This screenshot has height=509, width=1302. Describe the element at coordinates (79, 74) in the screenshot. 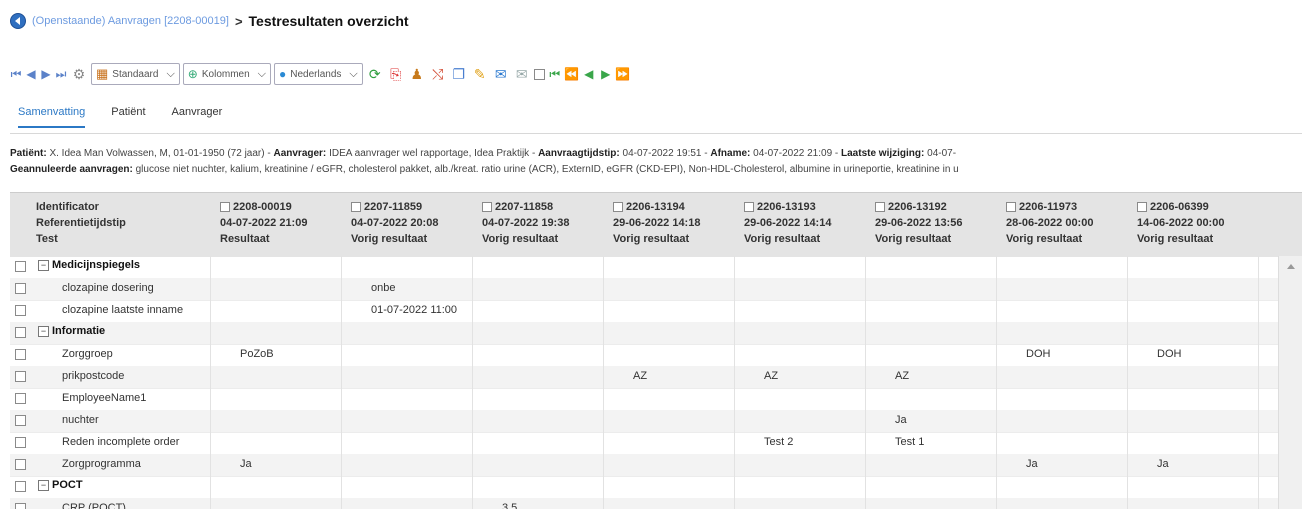

I see `gear-icon: ⚙` at that location.